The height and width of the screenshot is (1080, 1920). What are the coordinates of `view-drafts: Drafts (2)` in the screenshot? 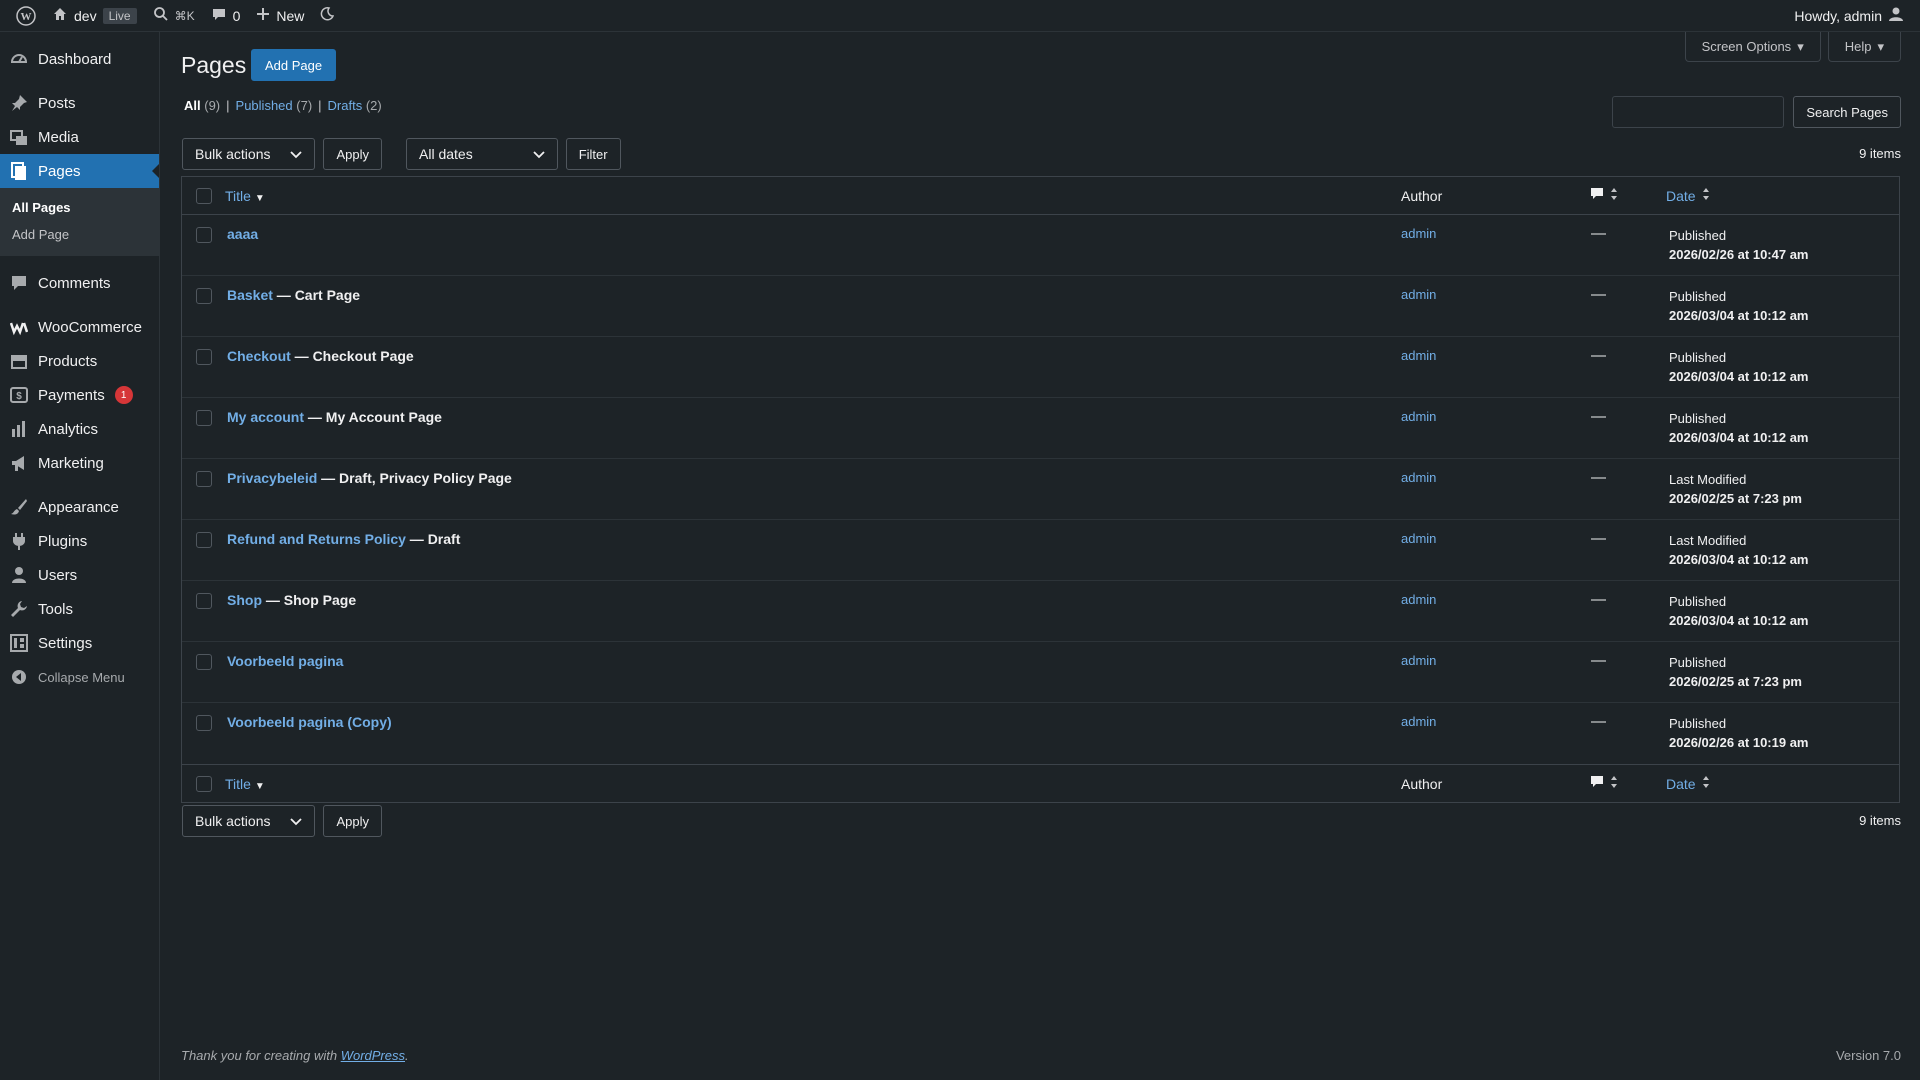 It's located at (355, 105).